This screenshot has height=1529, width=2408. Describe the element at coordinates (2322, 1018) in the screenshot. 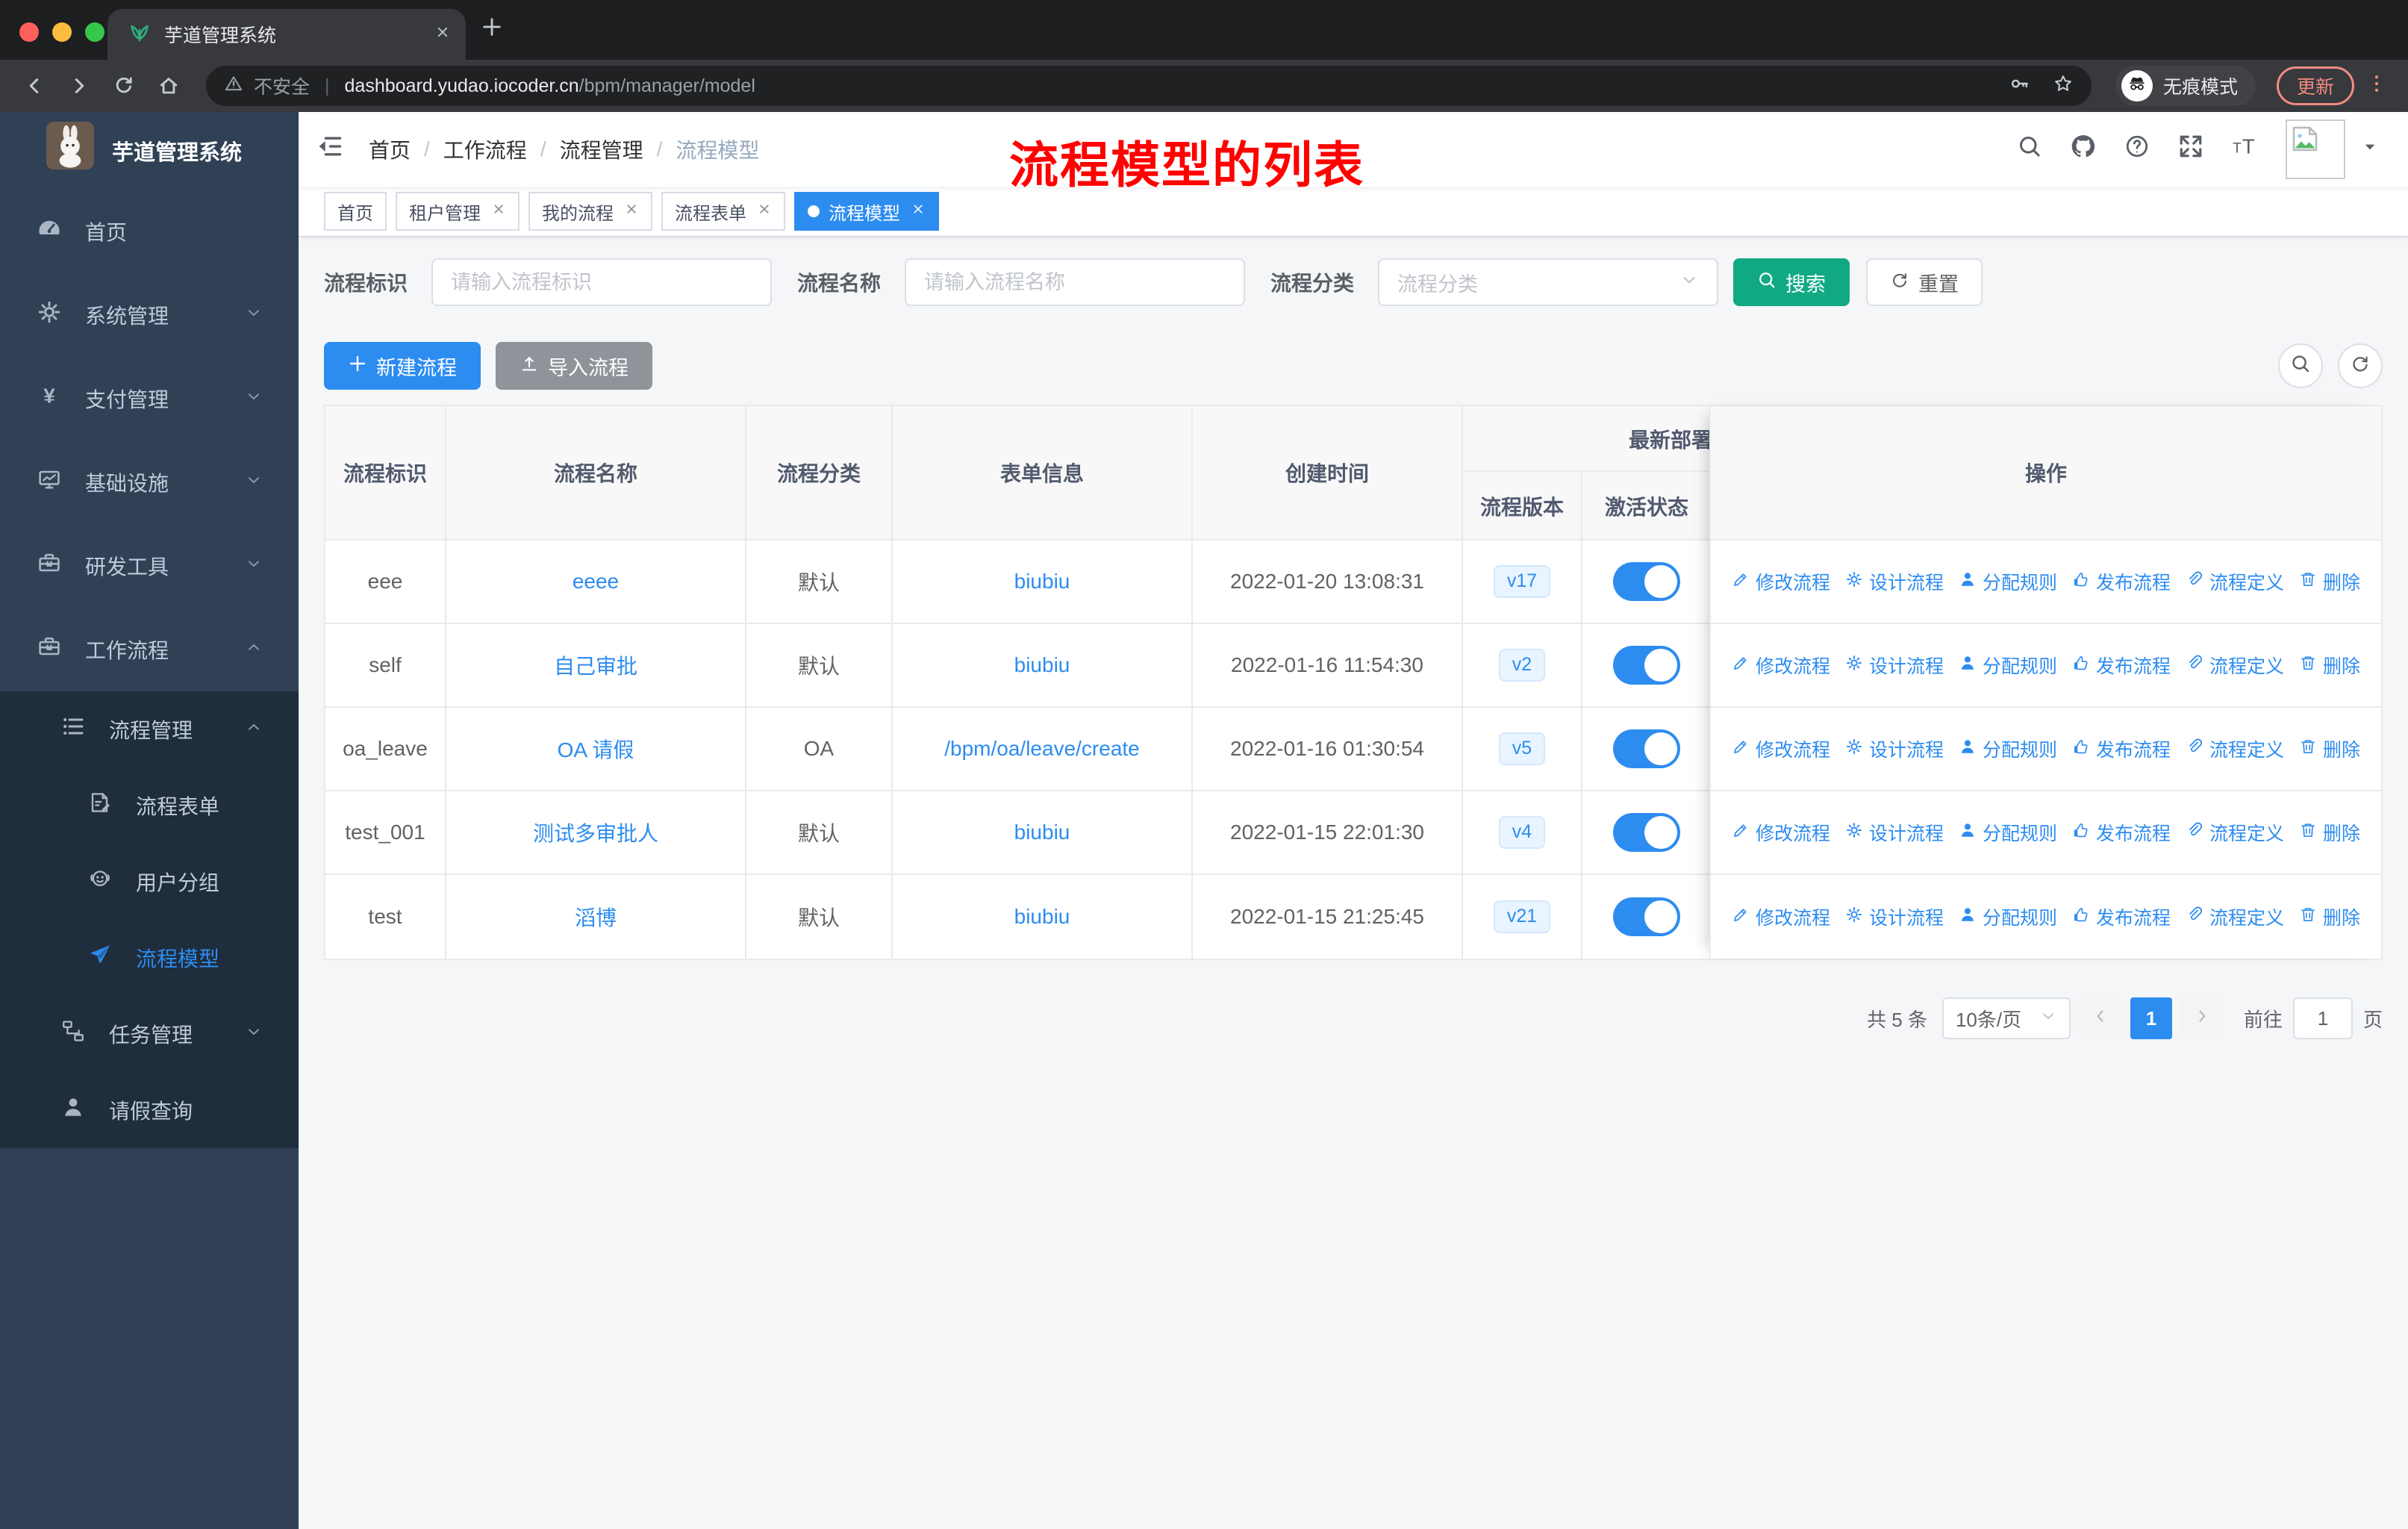

I see `goto-page-input` at that location.